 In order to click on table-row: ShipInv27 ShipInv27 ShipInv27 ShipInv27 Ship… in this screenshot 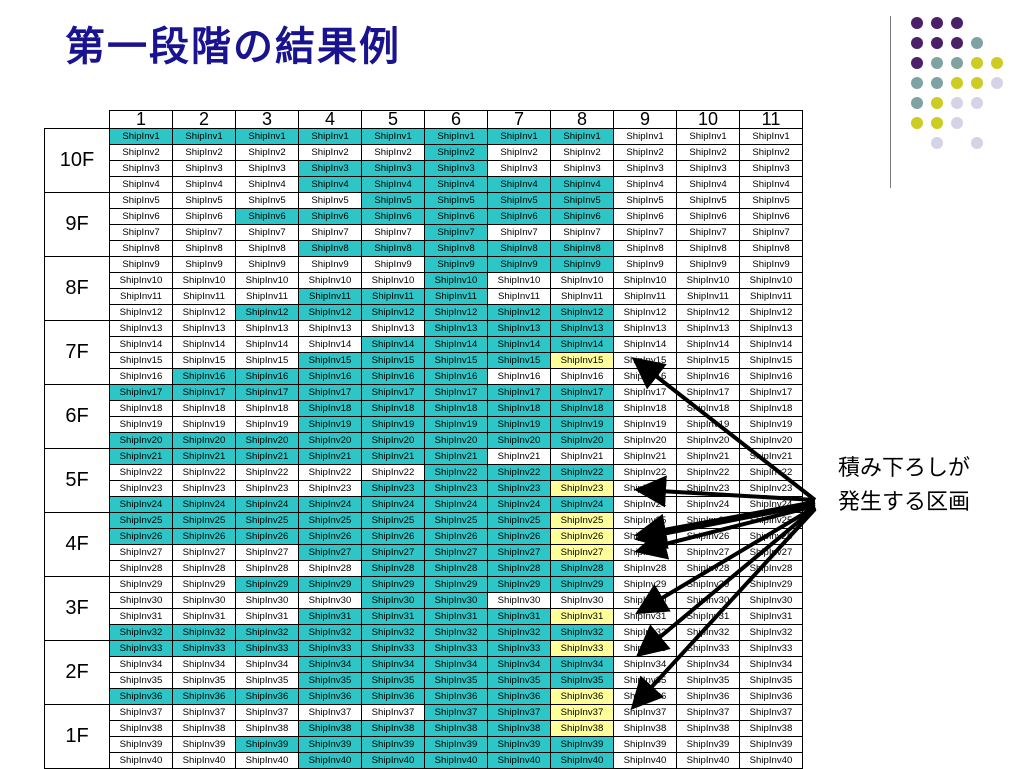, I will do `click(424, 552)`.